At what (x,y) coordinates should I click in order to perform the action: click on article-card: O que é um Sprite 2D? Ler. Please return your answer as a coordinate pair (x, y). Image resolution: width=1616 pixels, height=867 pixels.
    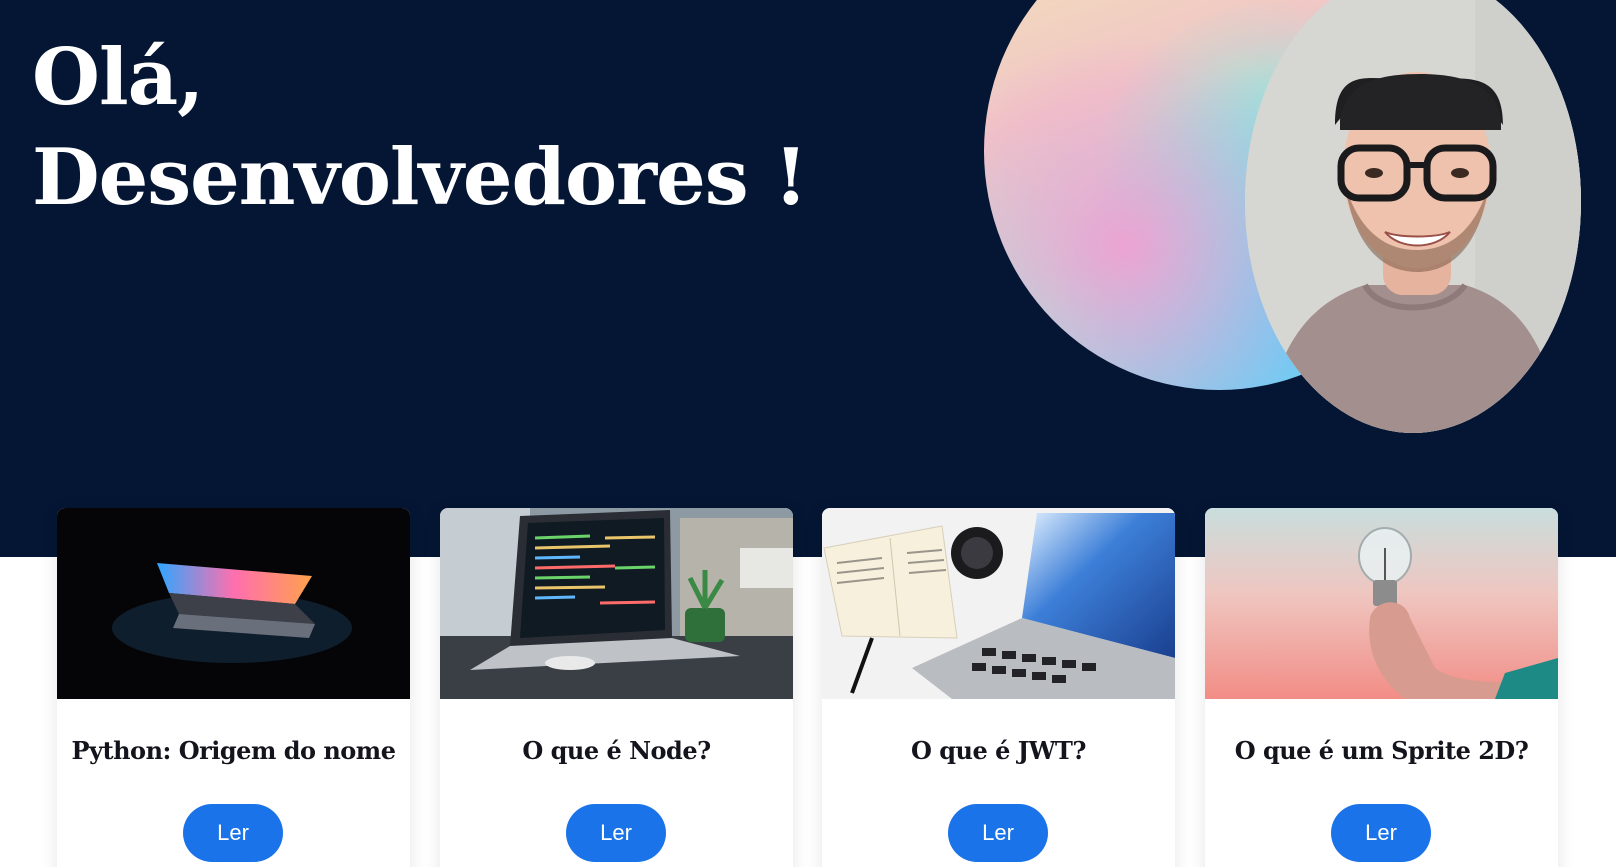
    Looking at the image, I should click on (1381, 687).